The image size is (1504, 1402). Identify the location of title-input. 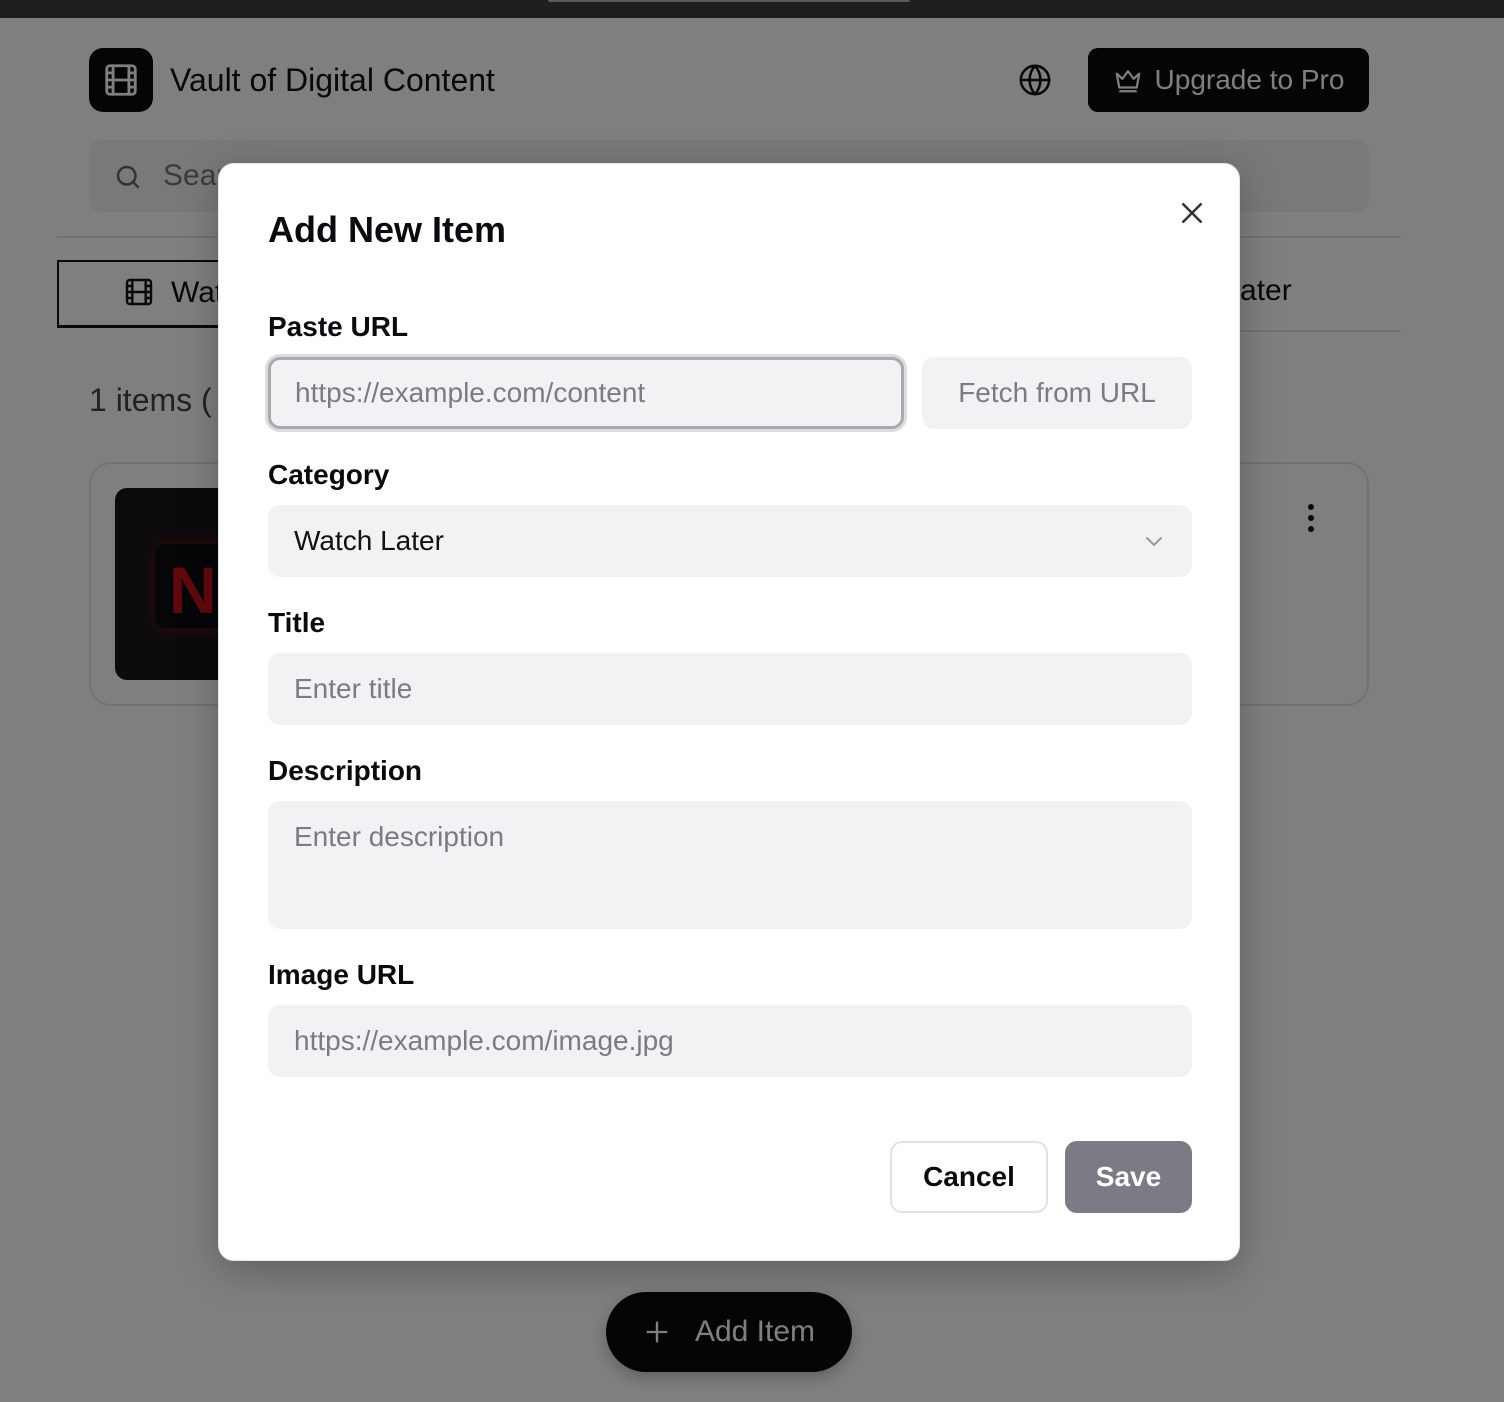
(730, 689).